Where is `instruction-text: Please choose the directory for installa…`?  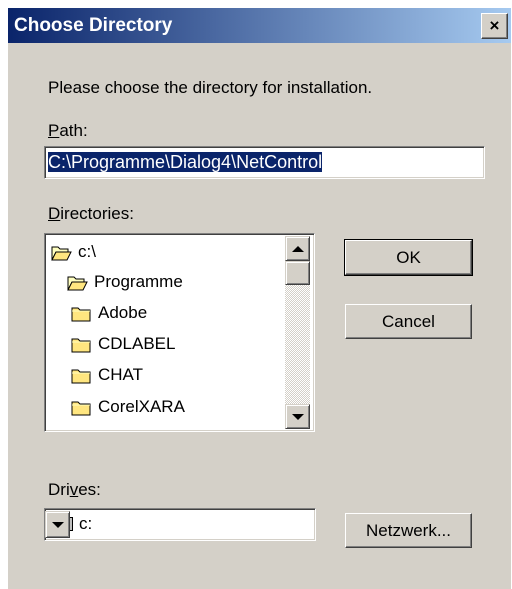
instruction-text: Please choose the directory for installa… is located at coordinates (210, 87).